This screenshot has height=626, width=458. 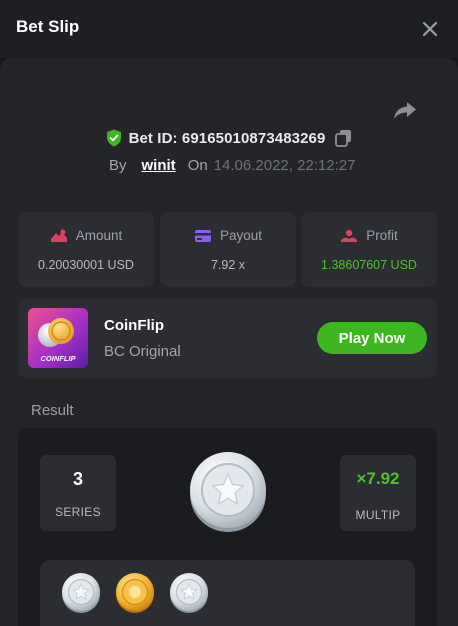 What do you see at coordinates (86, 249) in the screenshot?
I see `amount-card: Amount 0.20030001 USD` at bounding box center [86, 249].